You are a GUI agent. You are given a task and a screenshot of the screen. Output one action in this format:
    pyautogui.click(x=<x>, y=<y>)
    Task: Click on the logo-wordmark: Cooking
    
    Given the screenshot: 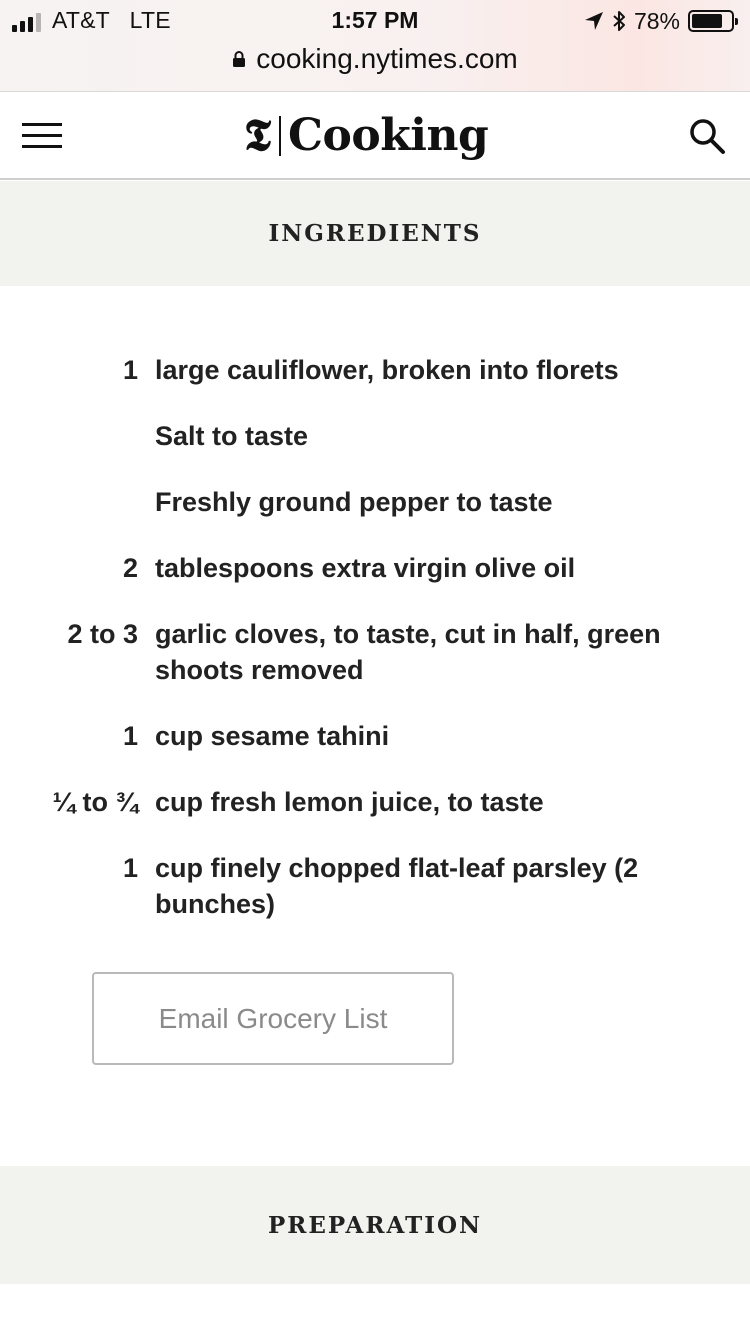 What is the action you would take?
    pyautogui.click(x=388, y=135)
    